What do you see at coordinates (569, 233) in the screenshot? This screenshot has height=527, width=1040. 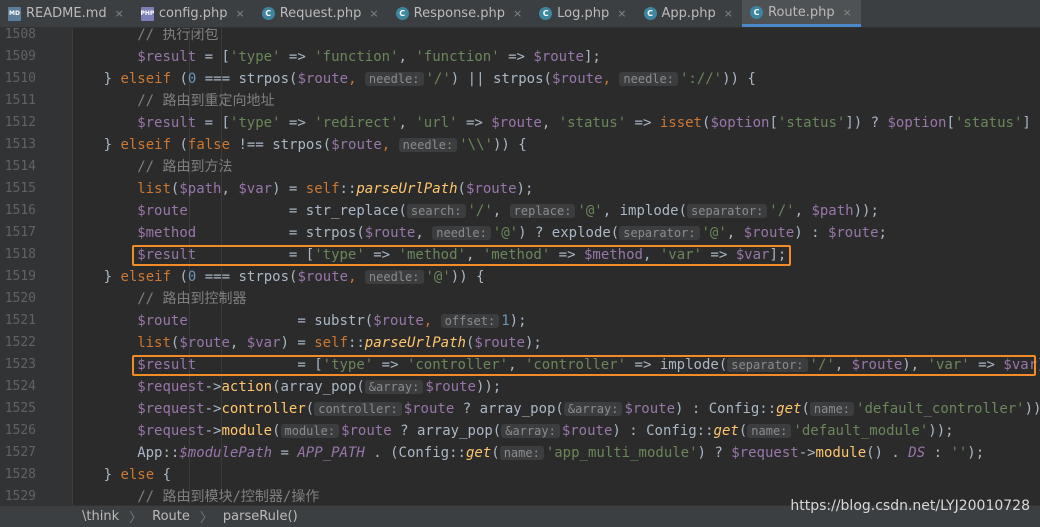 I see `code-token: ) ? explode(` at bounding box center [569, 233].